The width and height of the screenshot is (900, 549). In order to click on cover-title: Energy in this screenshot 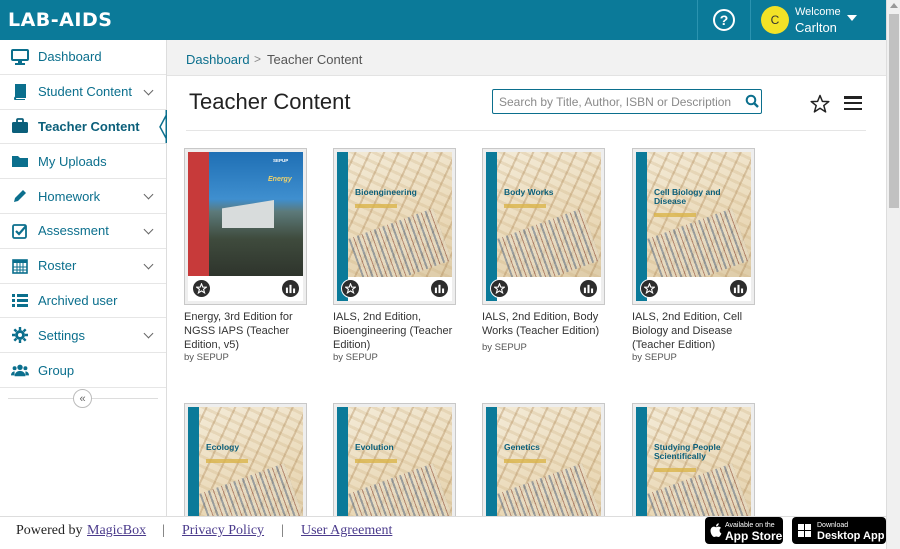, I will do `click(280, 179)`.